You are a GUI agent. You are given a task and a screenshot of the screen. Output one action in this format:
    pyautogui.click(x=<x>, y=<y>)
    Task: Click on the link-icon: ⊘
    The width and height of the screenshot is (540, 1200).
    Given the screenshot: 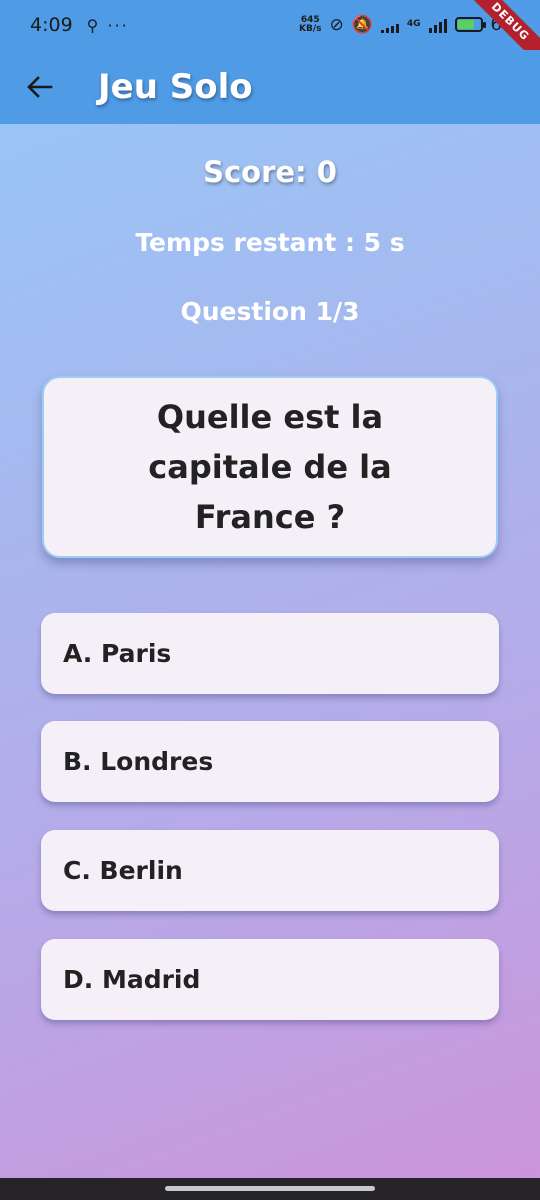 What is the action you would take?
    pyautogui.click(x=336, y=24)
    